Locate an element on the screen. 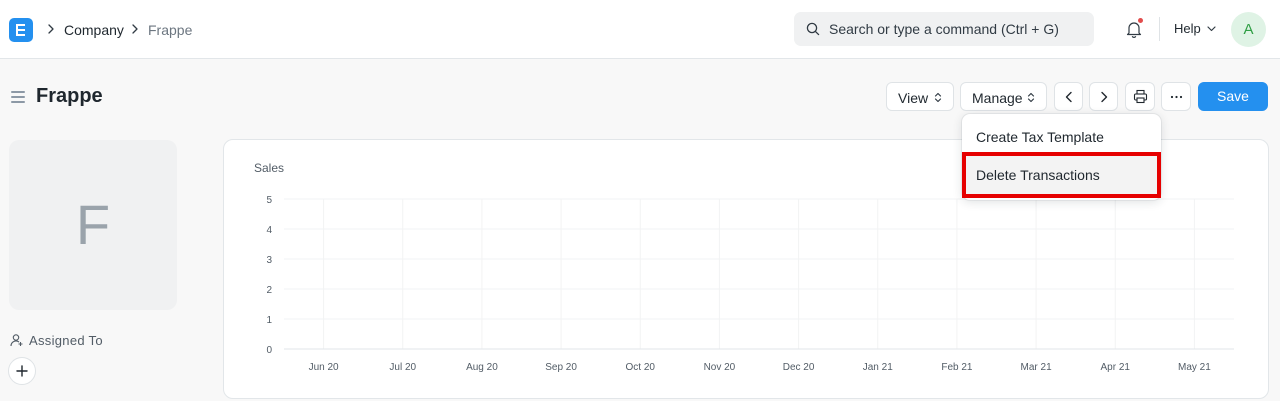  manage-button: Manage is located at coordinates (1003, 96).